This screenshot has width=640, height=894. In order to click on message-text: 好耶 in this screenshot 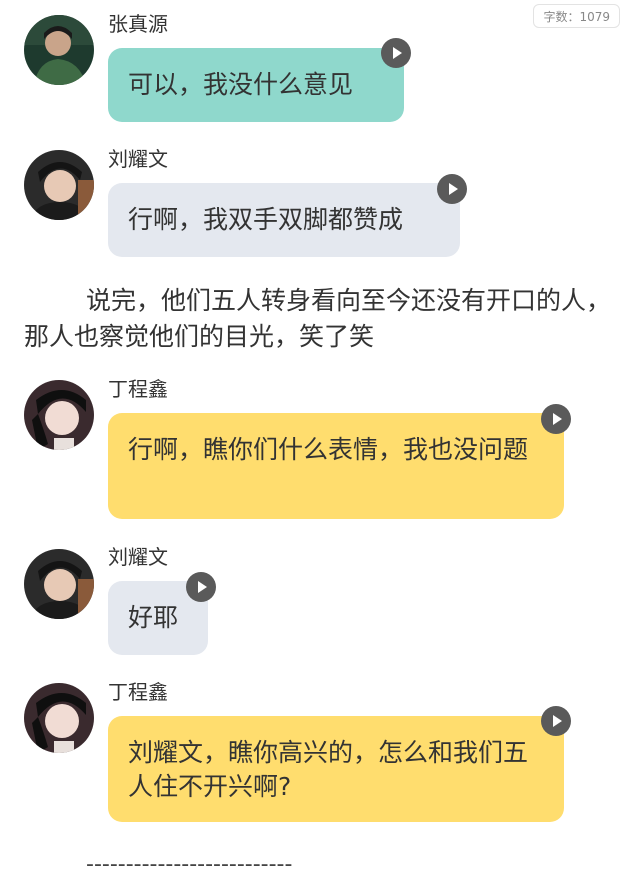, I will do `click(153, 617)`.